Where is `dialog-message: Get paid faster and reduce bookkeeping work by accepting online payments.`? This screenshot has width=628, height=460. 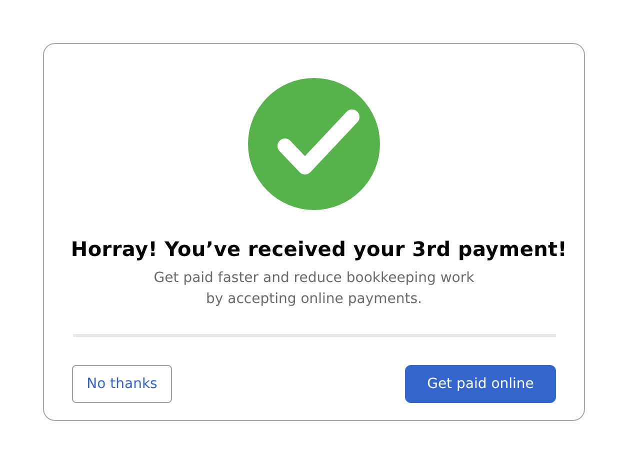 dialog-message: Get paid faster and reduce bookkeeping work by accepting online payments. is located at coordinates (314, 289).